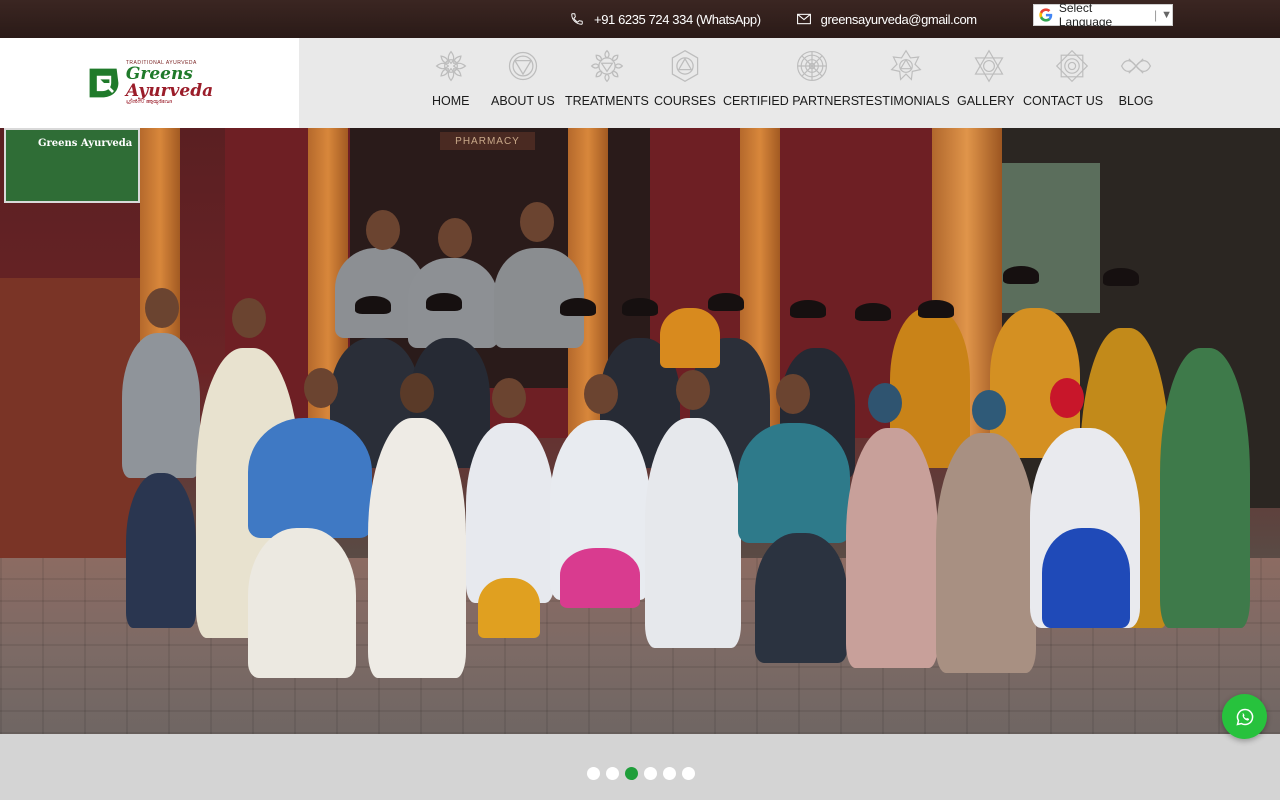 The width and height of the screenshot is (1280, 800). What do you see at coordinates (487, 141) in the screenshot?
I see `hero-pharmacy-board: PHARMACY` at bounding box center [487, 141].